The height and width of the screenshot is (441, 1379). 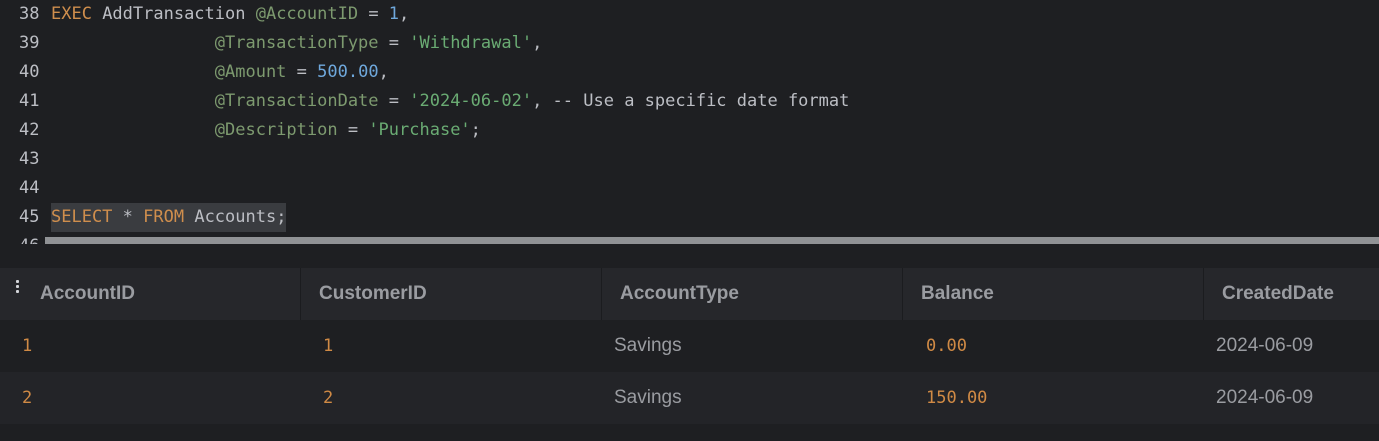 I want to click on code-line: 45 SELECT * FROM Accounts;, so click(x=689, y=217).